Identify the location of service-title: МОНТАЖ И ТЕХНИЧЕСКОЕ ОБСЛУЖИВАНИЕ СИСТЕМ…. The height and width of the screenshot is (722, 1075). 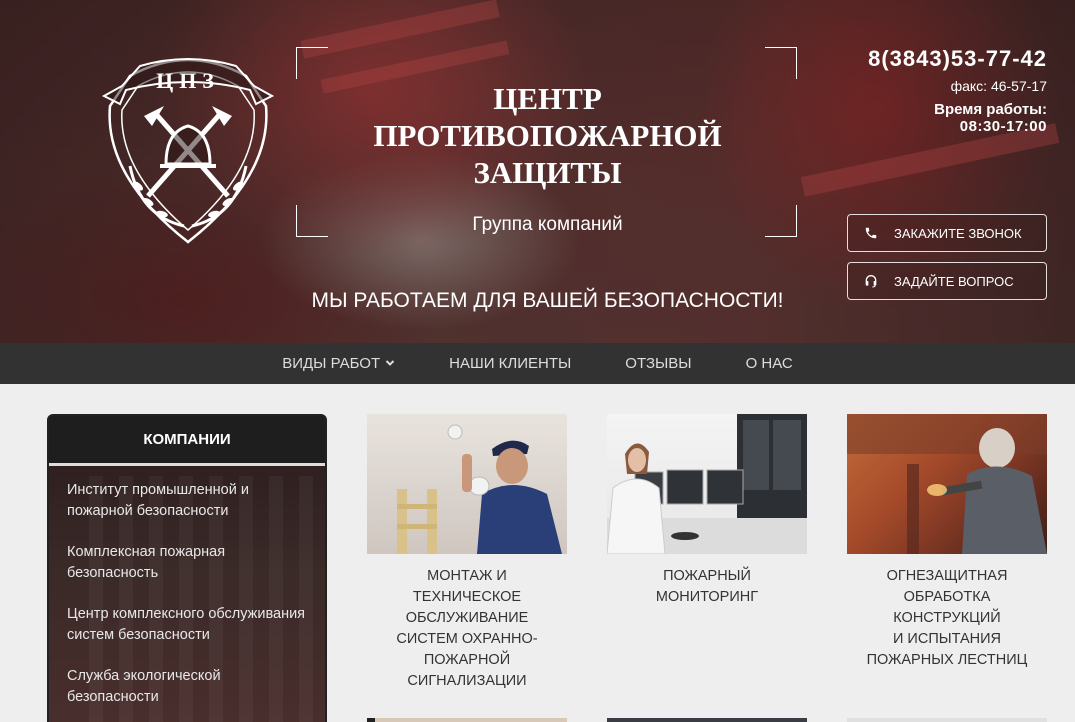
(467, 629).